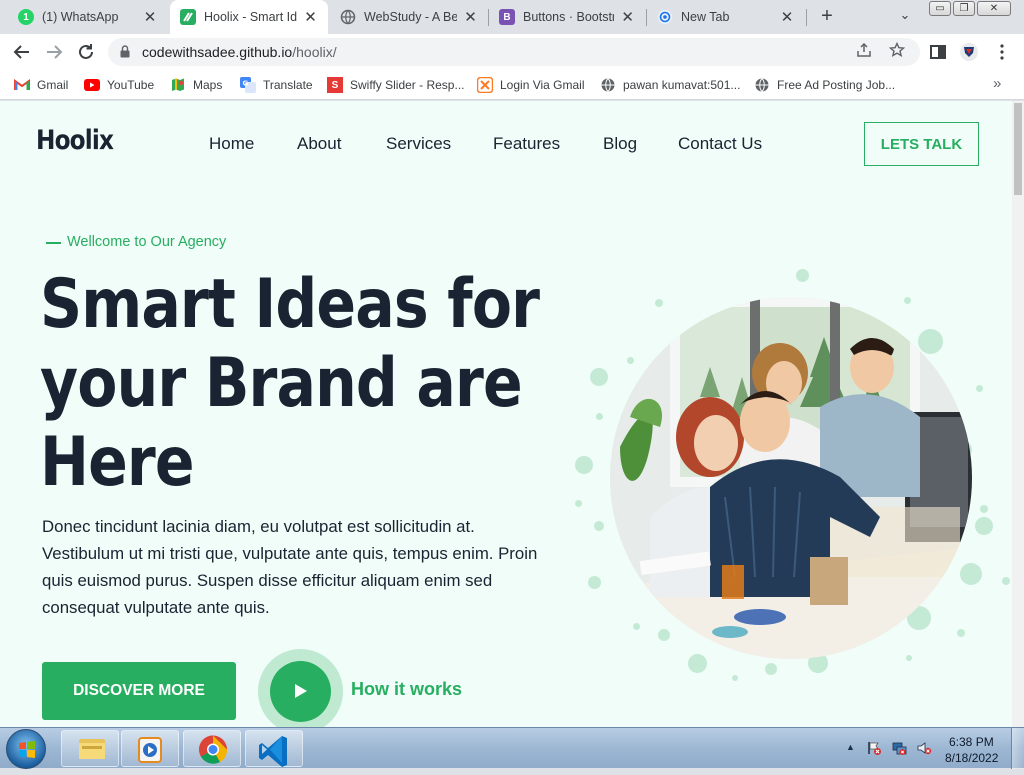 Image resolution: width=1024 pixels, height=775 pixels. What do you see at coordinates (971, 758) in the screenshot?
I see `clock-date: 8/18/2022` at bounding box center [971, 758].